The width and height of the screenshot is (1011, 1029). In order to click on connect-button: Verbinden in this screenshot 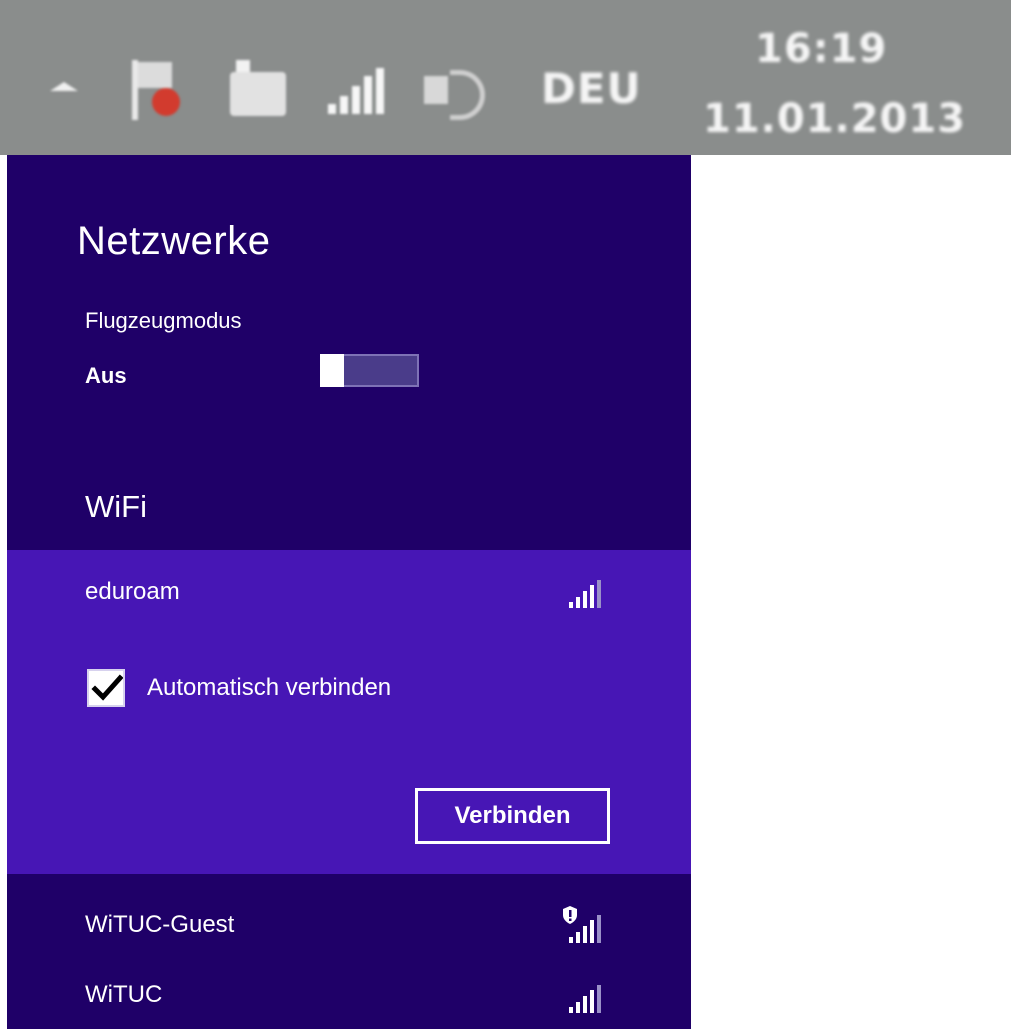, I will do `click(512, 816)`.